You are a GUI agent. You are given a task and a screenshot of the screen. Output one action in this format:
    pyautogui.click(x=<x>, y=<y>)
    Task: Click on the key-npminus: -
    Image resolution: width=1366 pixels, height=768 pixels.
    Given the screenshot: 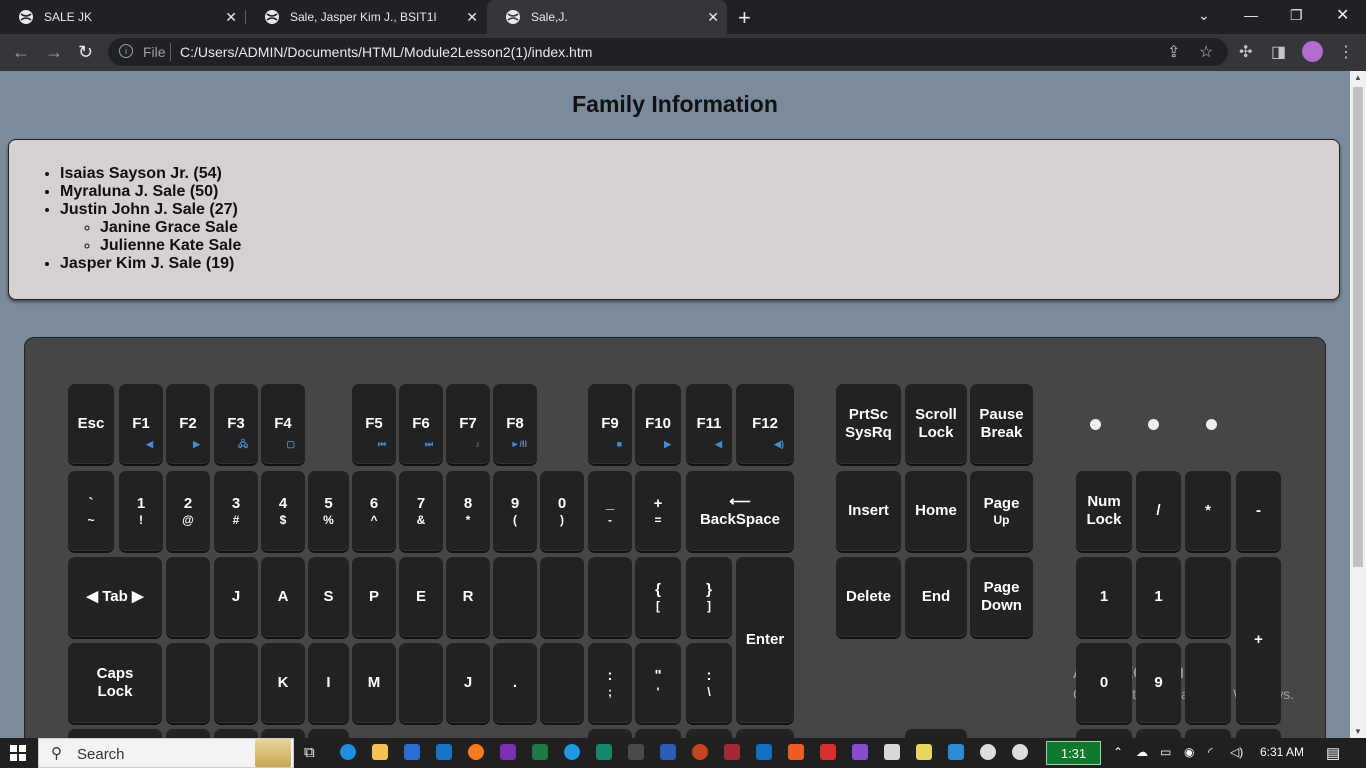 What is the action you would take?
    pyautogui.click(x=1258, y=511)
    